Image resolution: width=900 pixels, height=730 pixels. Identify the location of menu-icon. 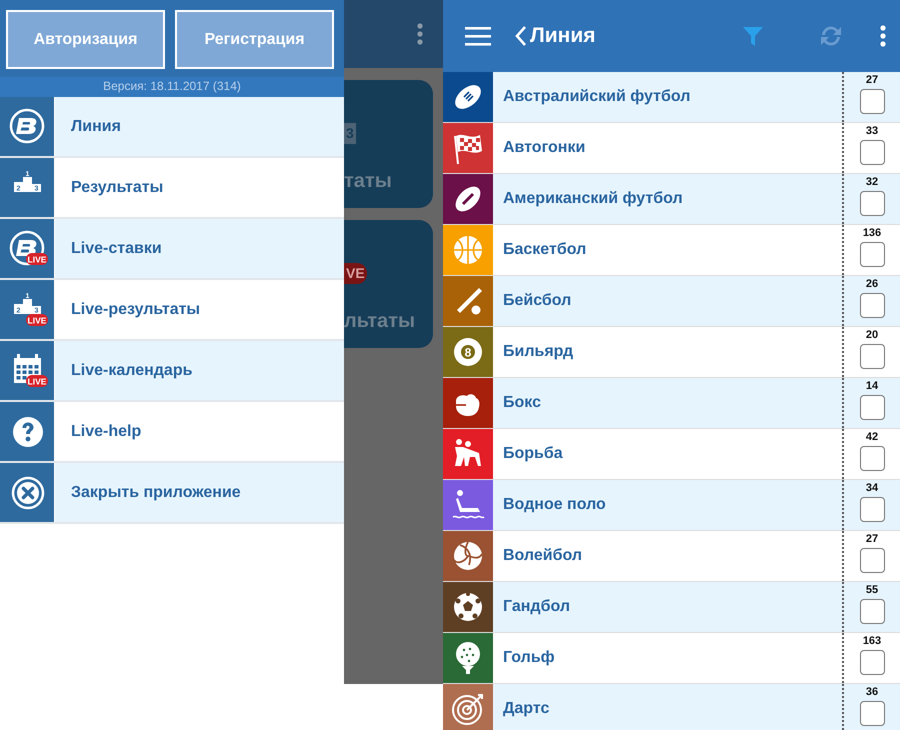
(478, 36).